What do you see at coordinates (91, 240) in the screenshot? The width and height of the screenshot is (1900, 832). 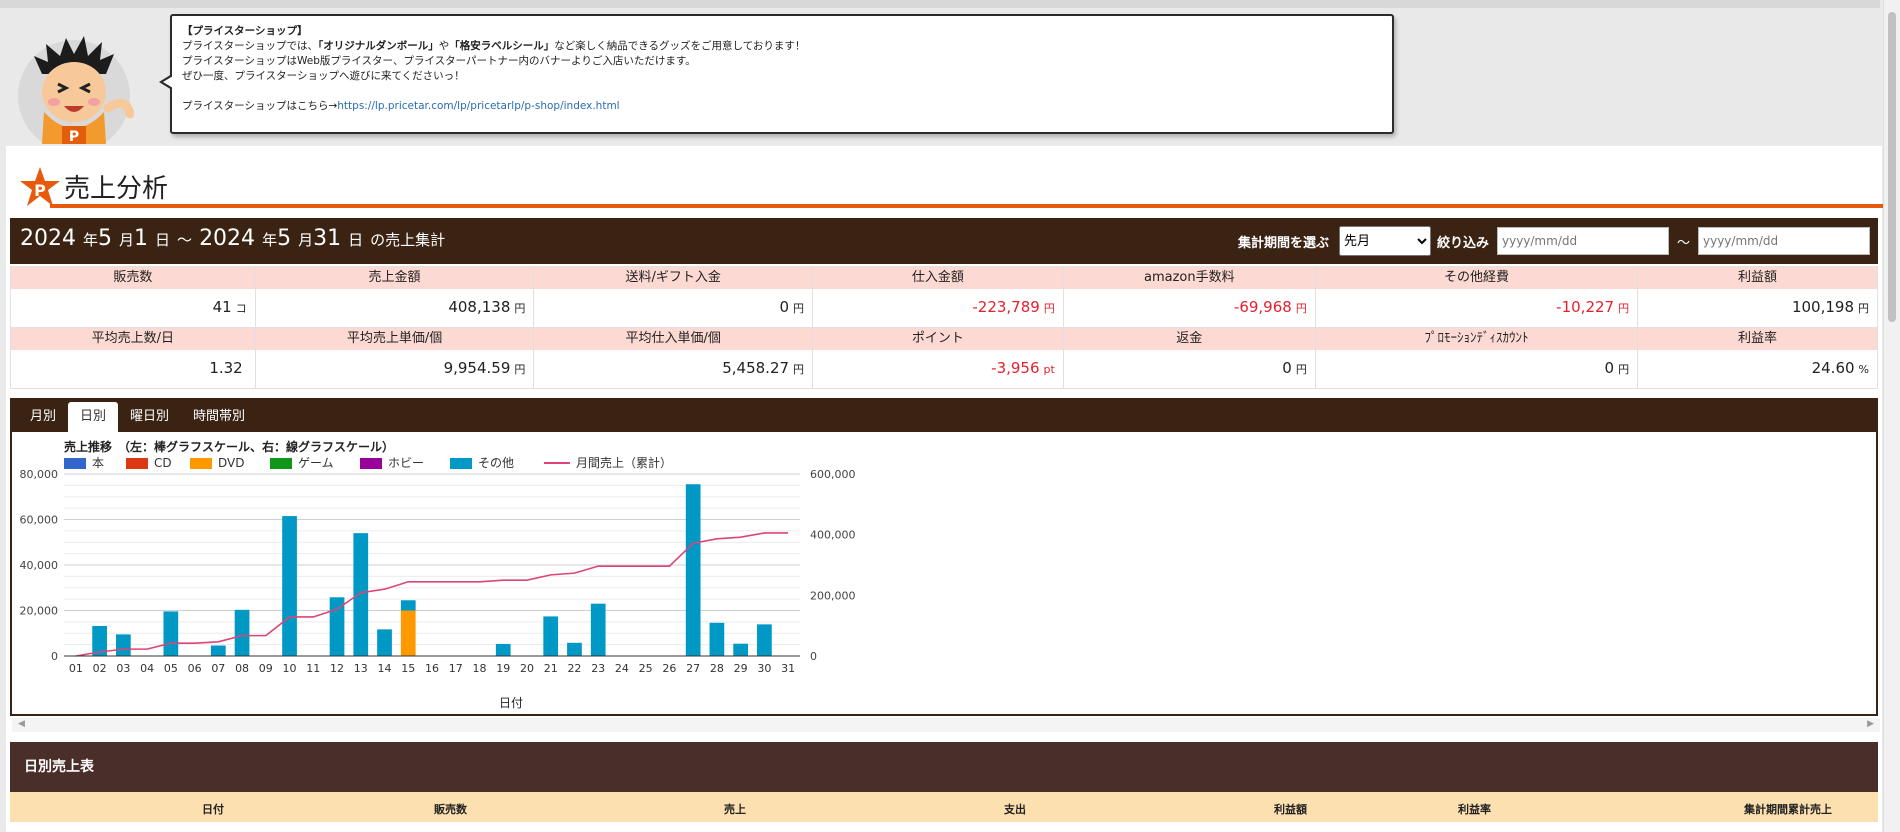 I see `unit-year: 年` at bounding box center [91, 240].